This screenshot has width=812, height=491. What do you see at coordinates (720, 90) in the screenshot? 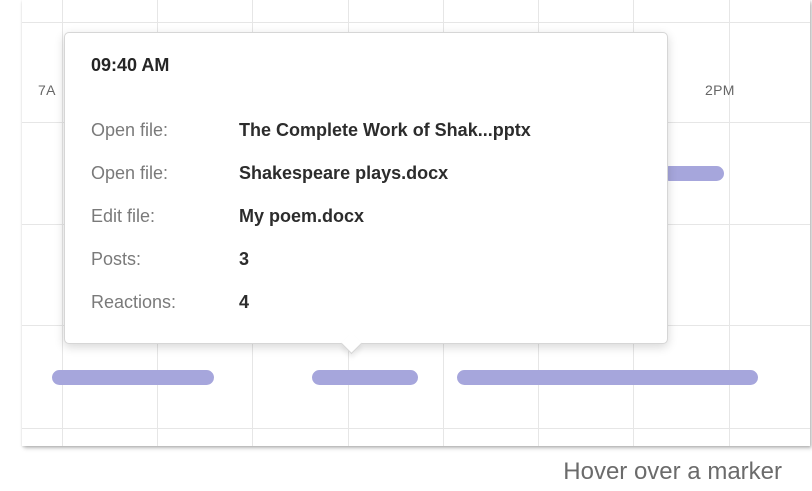
I see `time-label-2pm: 2PM` at bounding box center [720, 90].